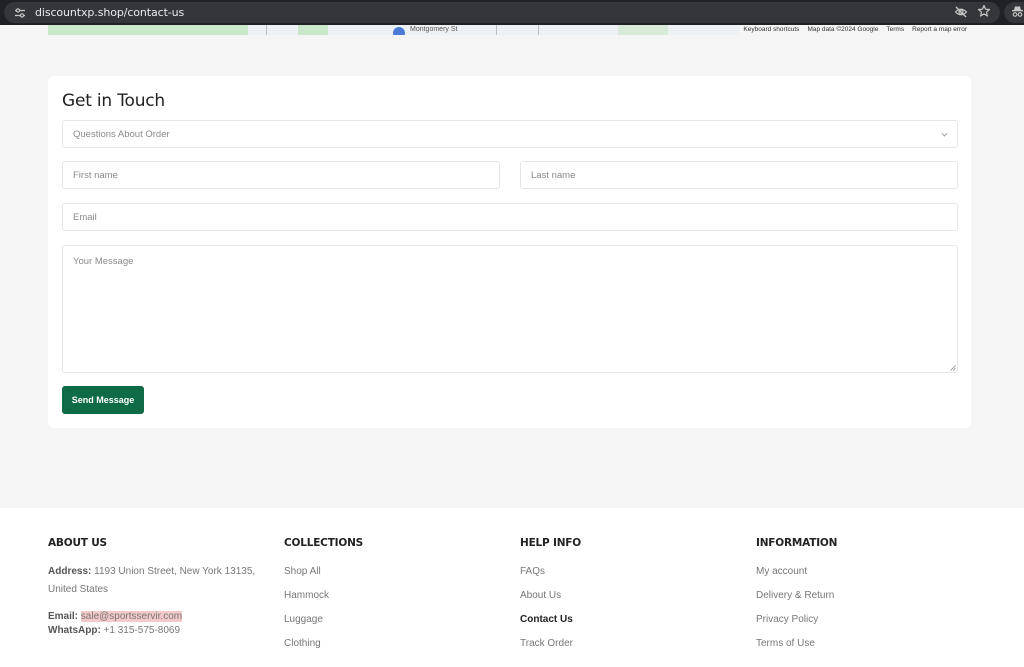  What do you see at coordinates (939, 30) in the screenshot?
I see `report-map-error-link: Report a map error` at bounding box center [939, 30].